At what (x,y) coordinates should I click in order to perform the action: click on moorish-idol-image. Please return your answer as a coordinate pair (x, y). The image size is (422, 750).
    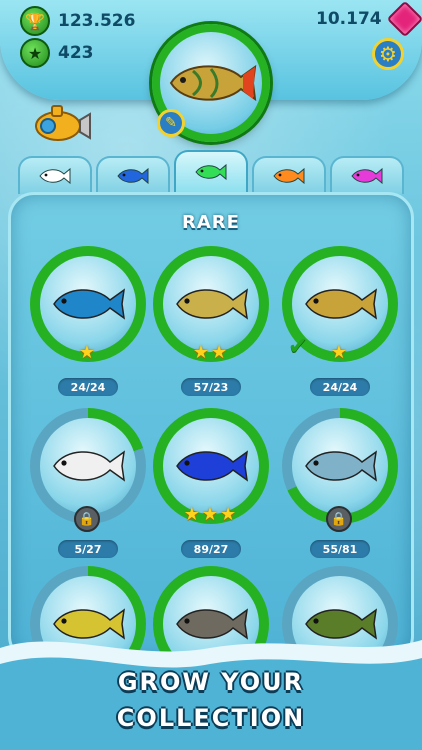
    Looking at the image, I should click on (89, 466).